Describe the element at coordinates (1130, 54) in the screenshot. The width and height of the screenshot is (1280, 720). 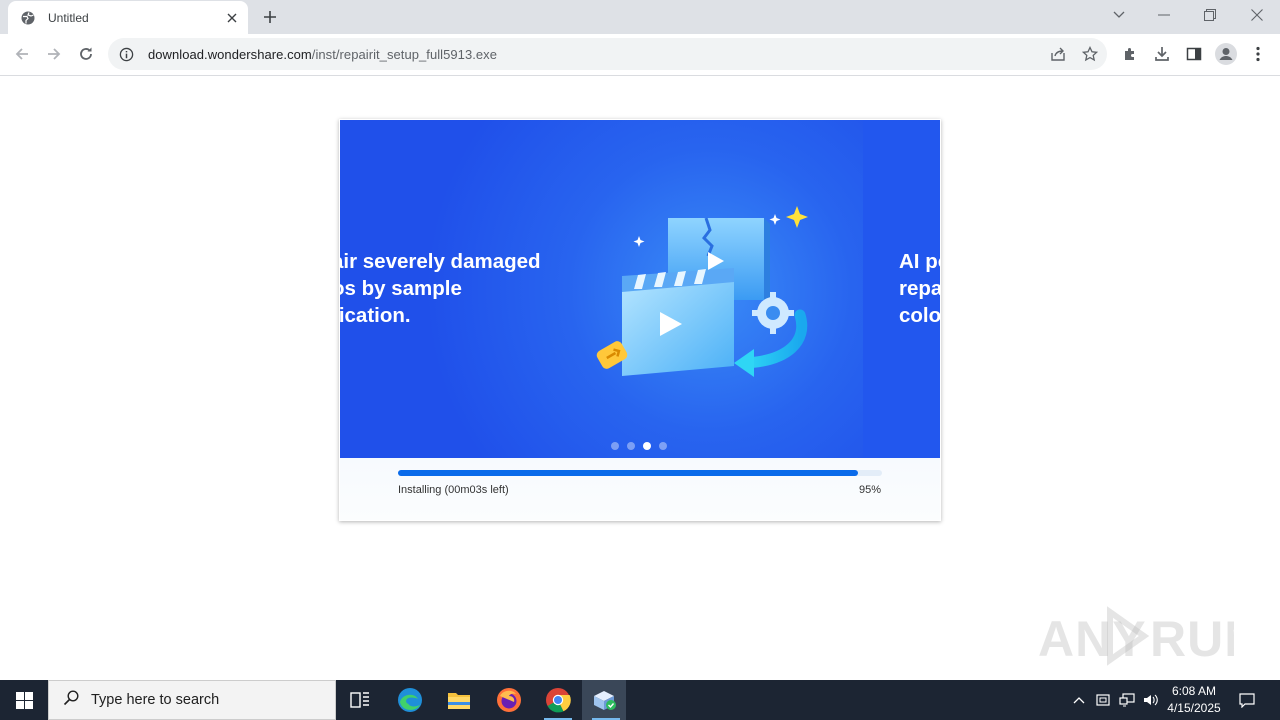
I see `extensions-icon` at that location.